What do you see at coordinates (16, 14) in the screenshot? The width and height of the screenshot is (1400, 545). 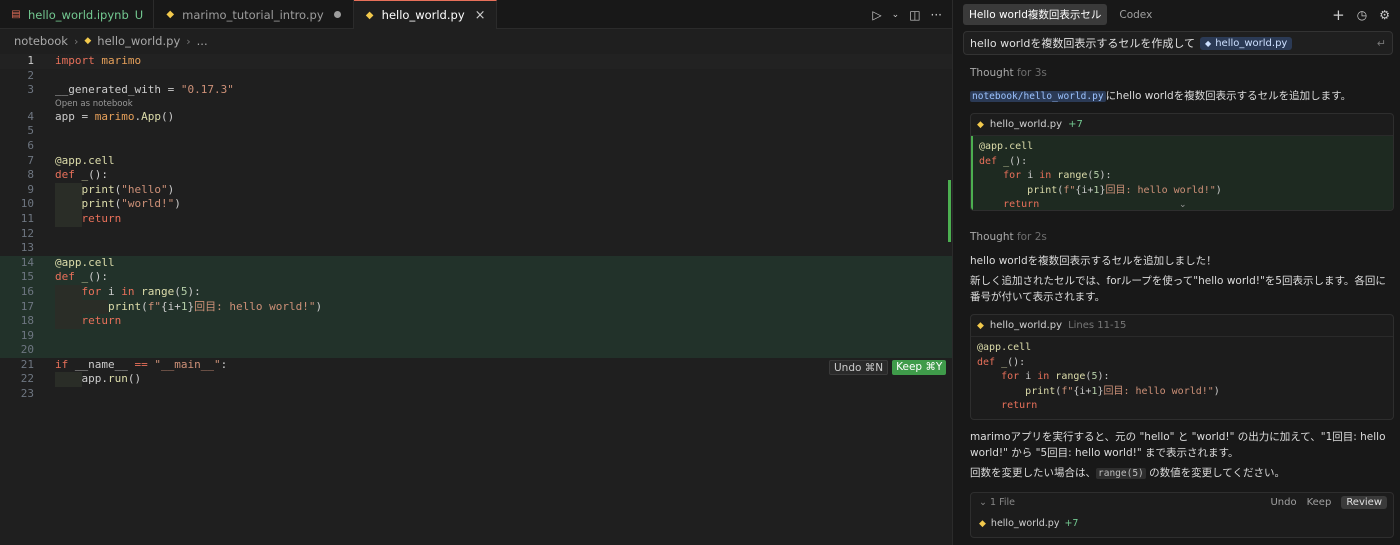 I see `notebook-file-icon: ▤` at bounding box center [16, 14].